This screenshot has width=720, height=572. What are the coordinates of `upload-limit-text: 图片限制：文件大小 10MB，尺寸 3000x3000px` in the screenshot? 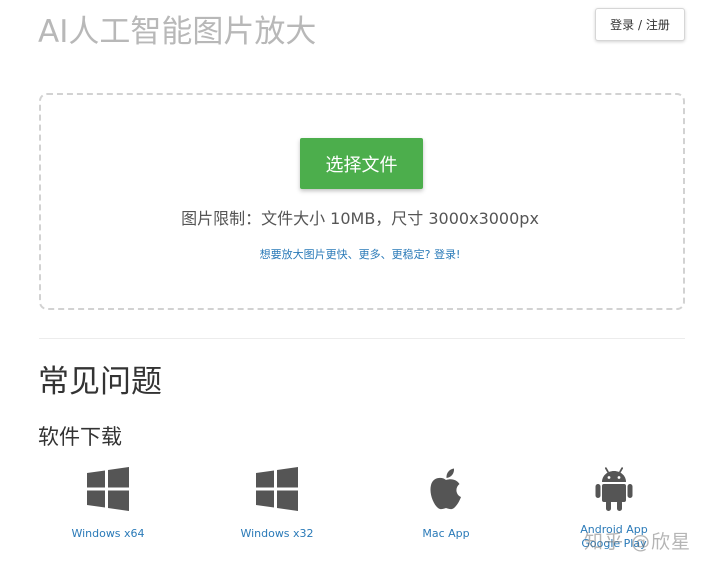 It's located at (360, 218).